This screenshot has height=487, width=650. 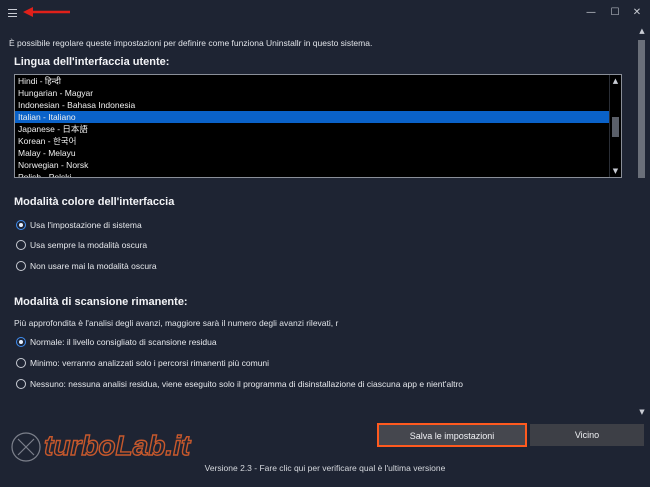 I want to click on color-mode-option-label: Usa l'impostazione di sistema, so click(x=86, y=225).